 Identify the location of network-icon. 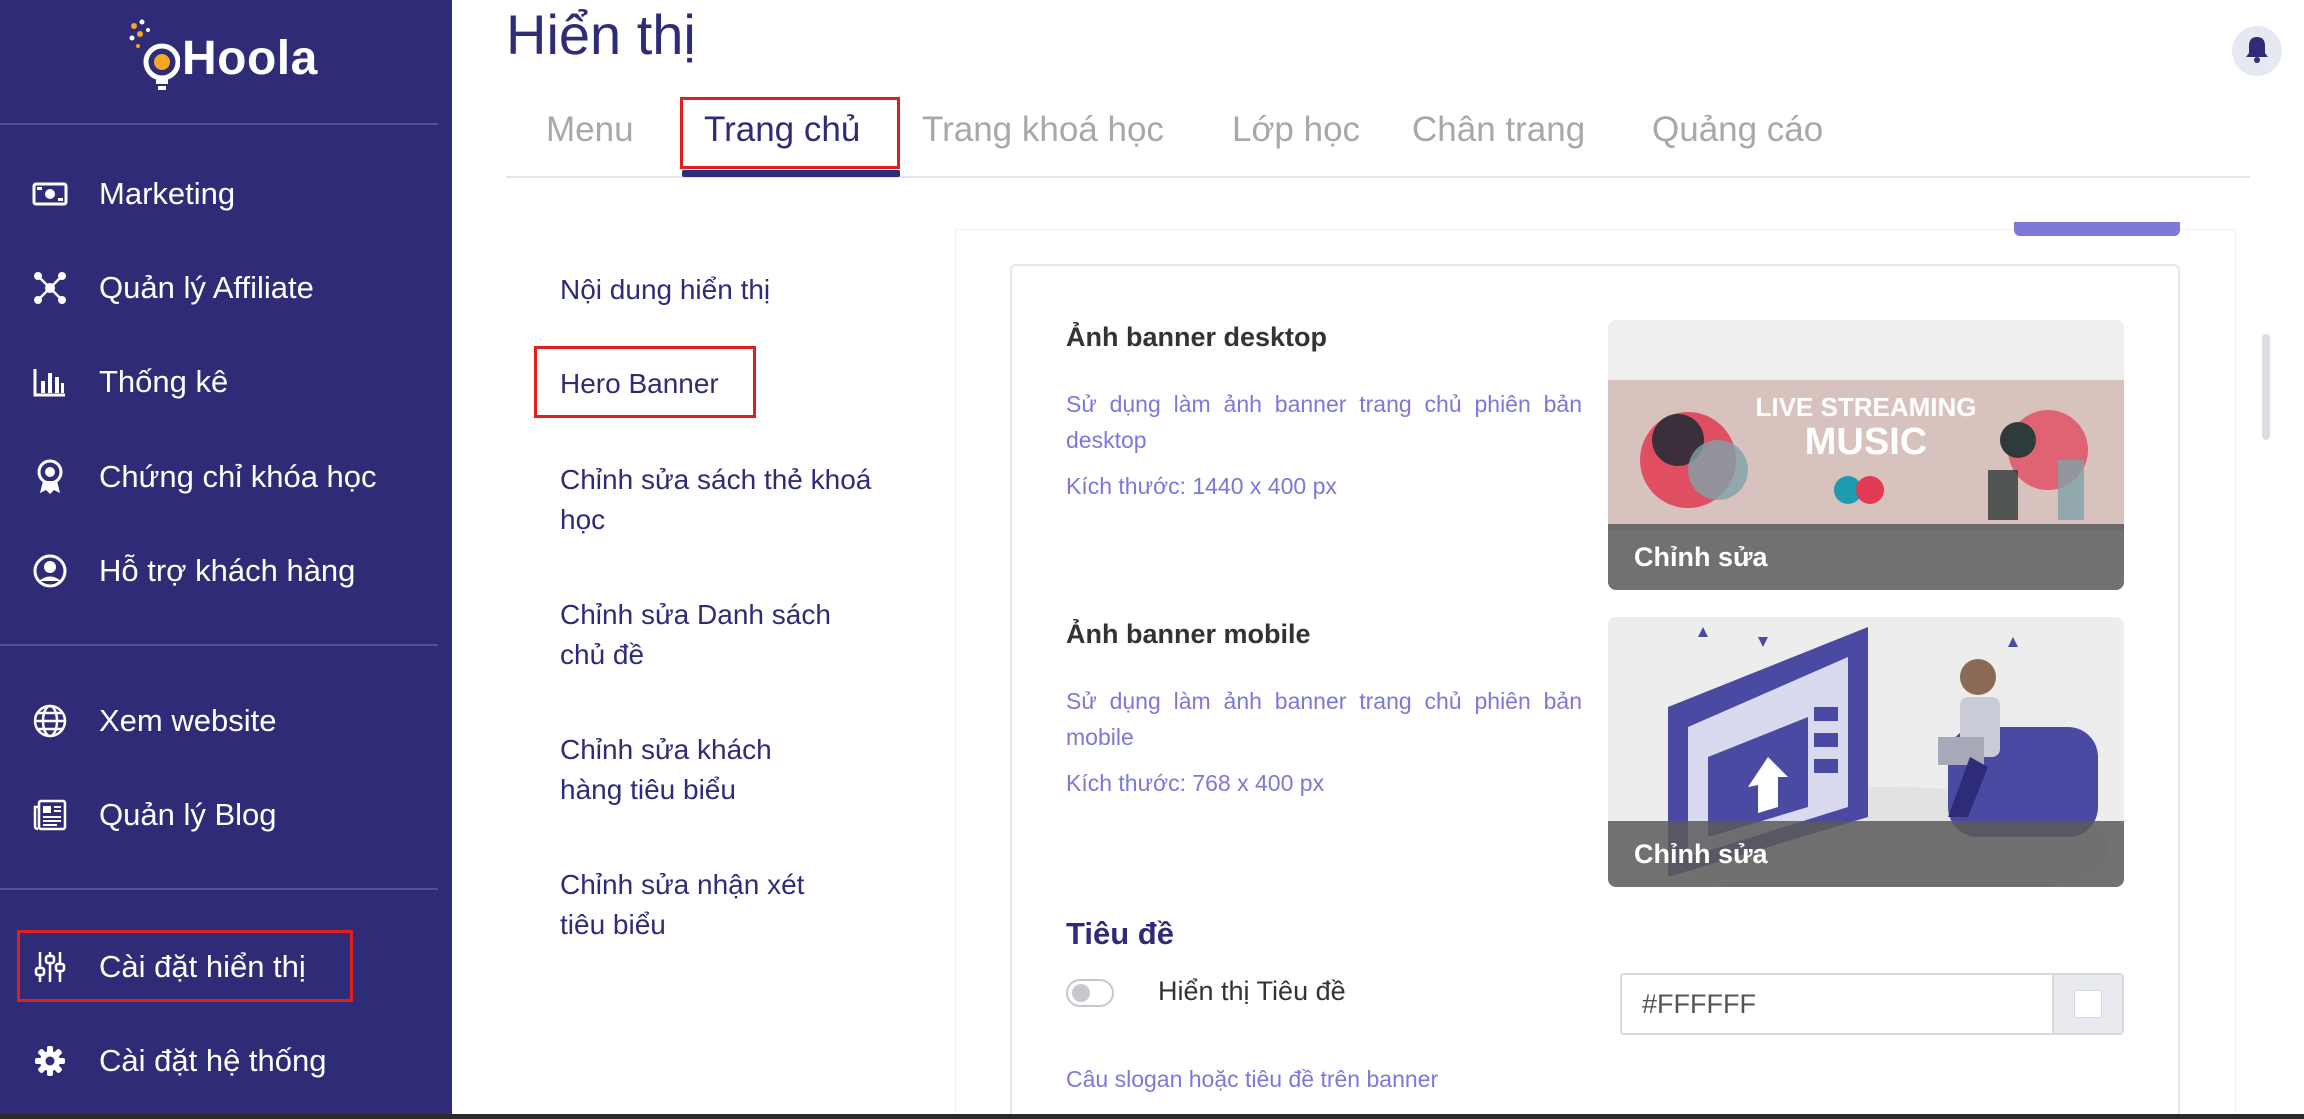
(50, 288).